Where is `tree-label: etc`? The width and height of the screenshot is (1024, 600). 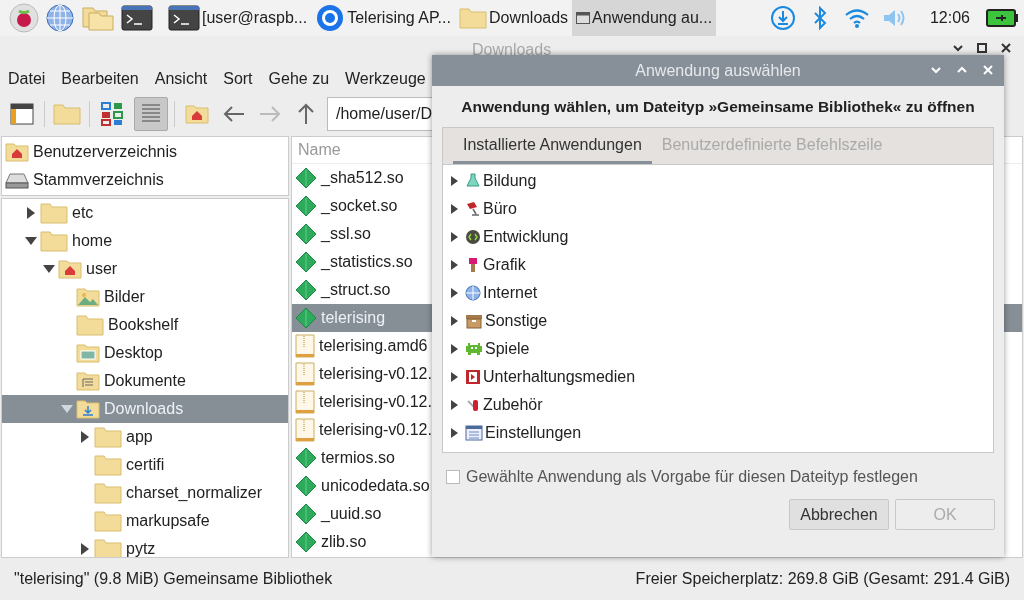
tree-label: etc is located at coordinates (83, 213).